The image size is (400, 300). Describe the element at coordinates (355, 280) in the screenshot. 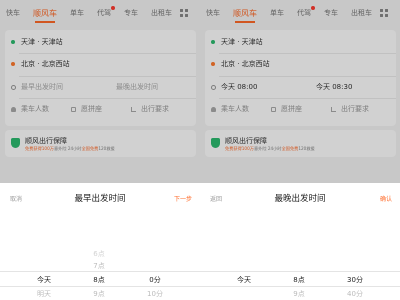

I see `minute-selected: 30分` at that location.